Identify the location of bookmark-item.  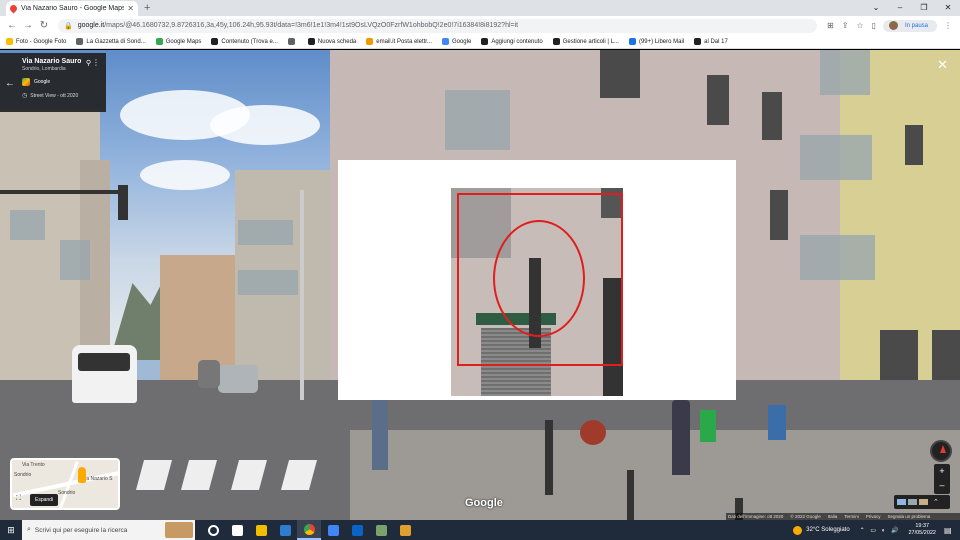
(292, 41).